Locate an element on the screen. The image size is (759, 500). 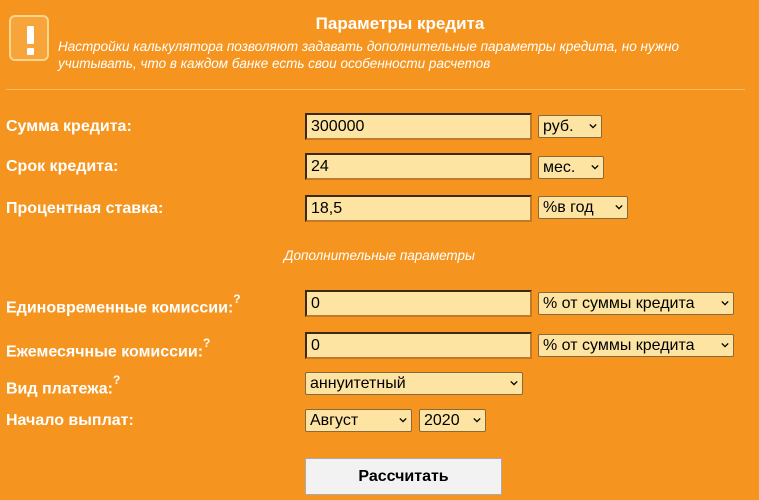
one-time-fee-input: 0 is located at coordinates (418, 303).